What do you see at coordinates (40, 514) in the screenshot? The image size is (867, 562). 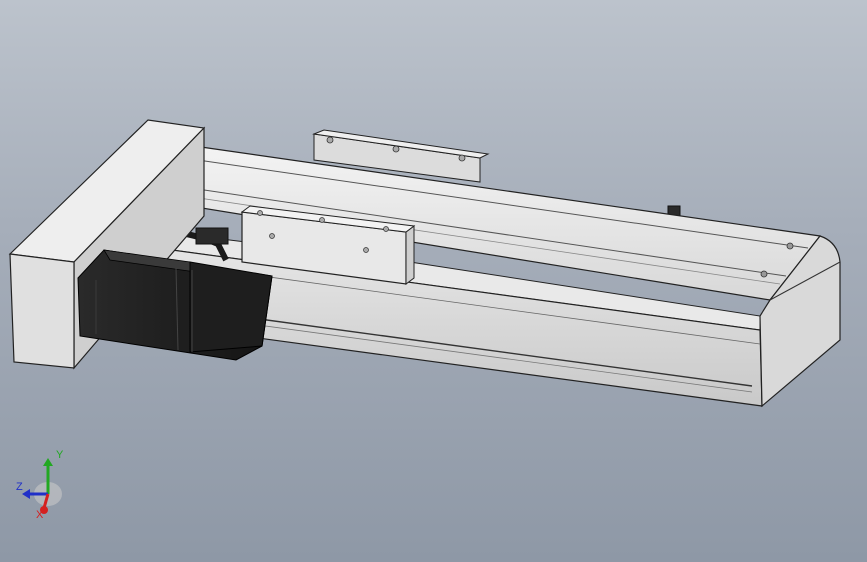 I see `x-axis-label: X` at bounding box center [40, 514].